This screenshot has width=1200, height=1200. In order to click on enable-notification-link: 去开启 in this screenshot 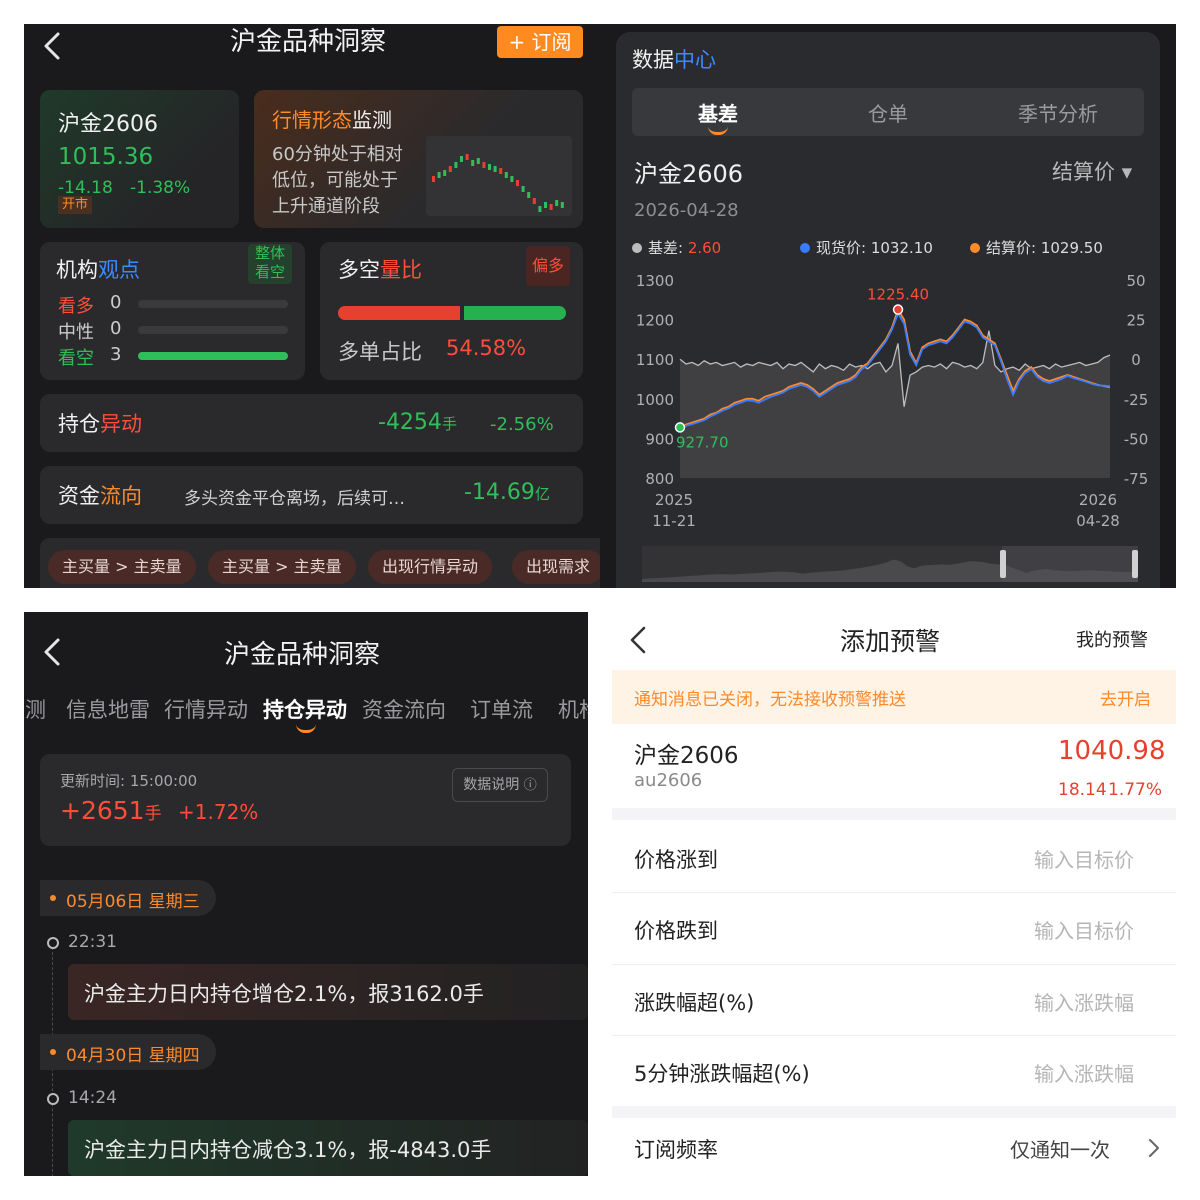, I will do `click(1125, 697)`.